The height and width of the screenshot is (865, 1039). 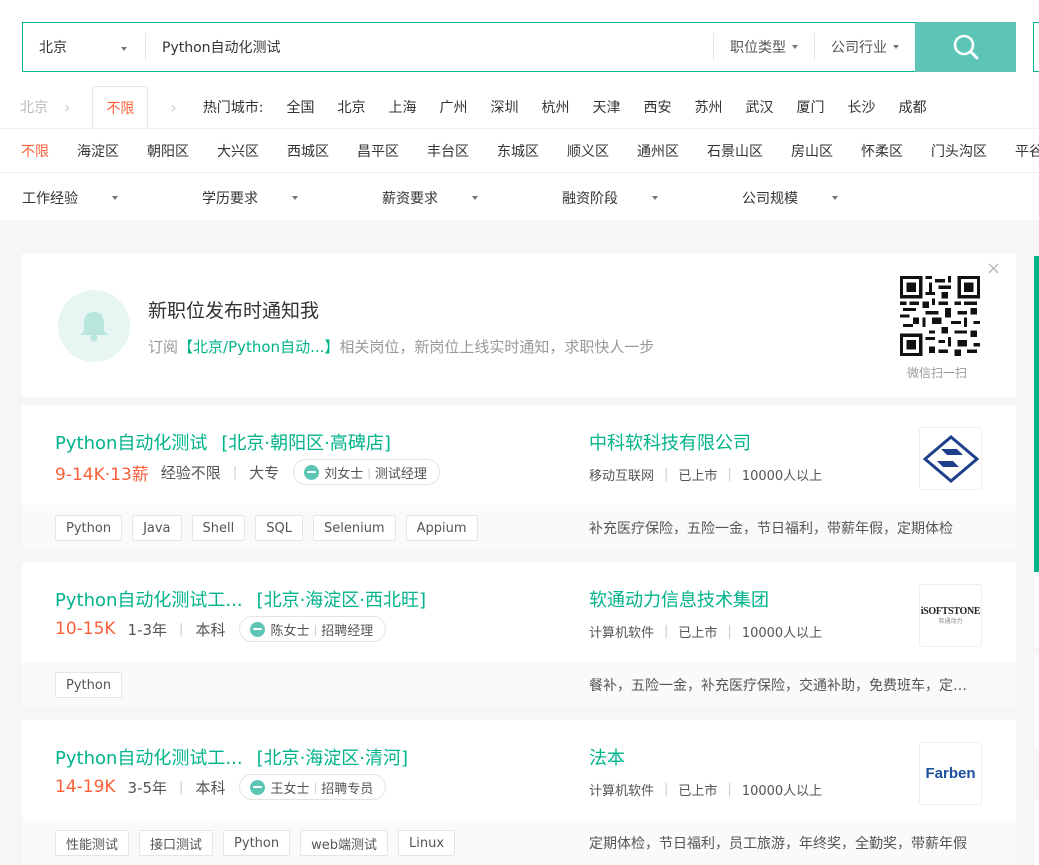 I want to click on skill-tag: 接口测试, so click(x=176, y=843).